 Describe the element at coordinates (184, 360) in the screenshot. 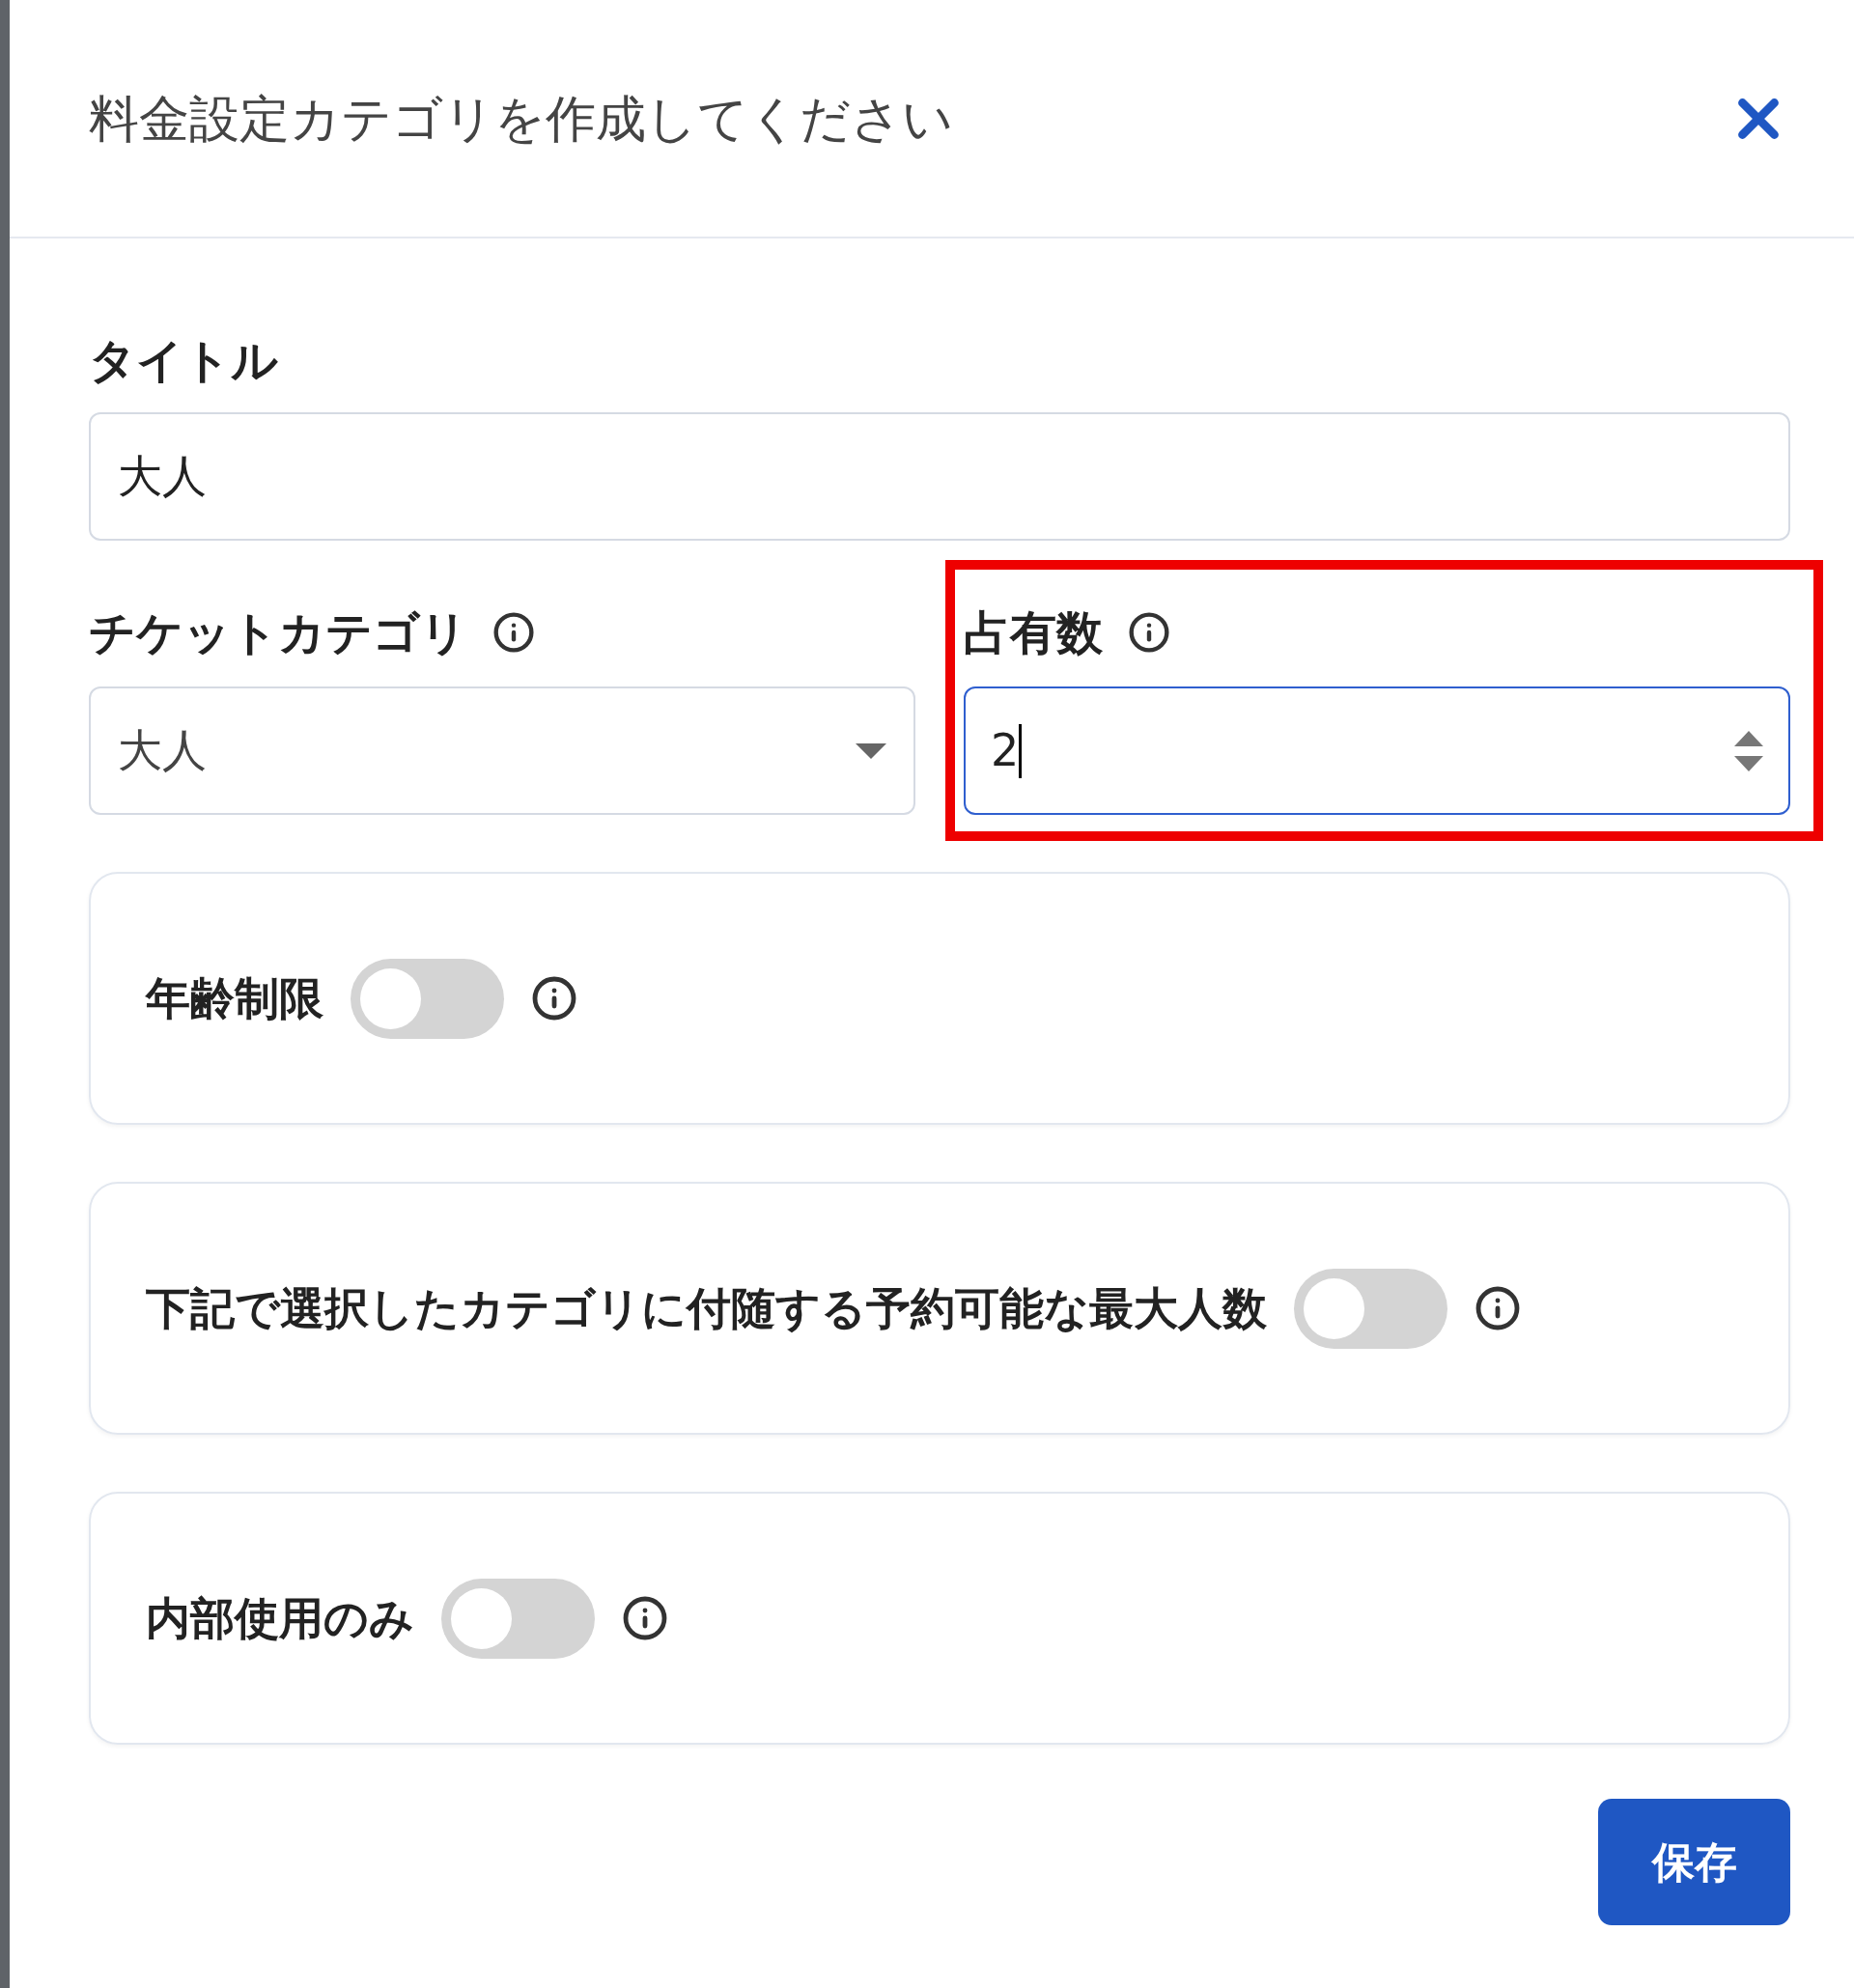

I see `field-label: タイトル` at that location.